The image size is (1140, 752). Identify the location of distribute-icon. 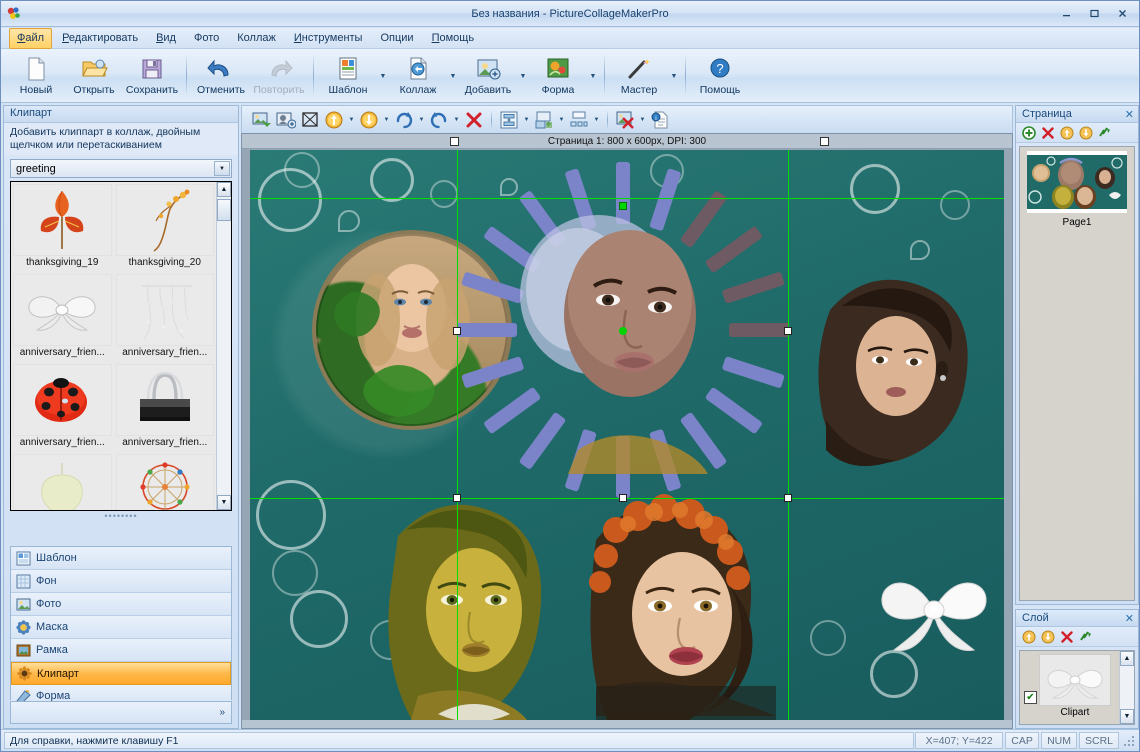
(579, 120).